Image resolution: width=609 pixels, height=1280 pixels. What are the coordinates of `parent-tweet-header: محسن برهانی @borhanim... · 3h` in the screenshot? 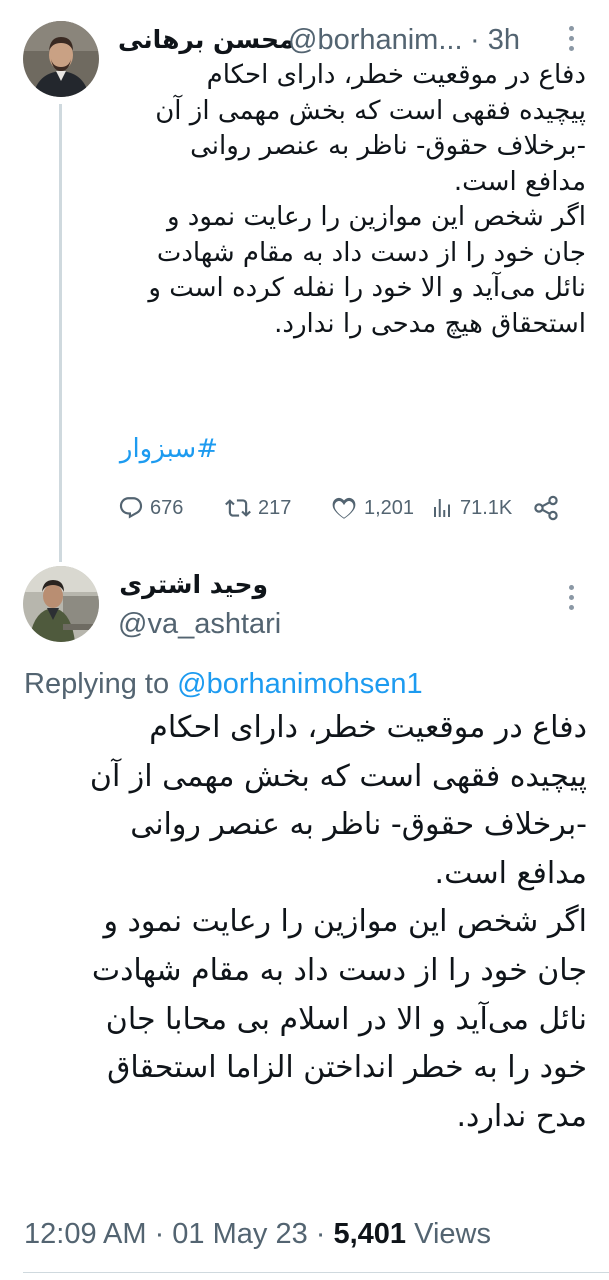 It's located at (333, 40).